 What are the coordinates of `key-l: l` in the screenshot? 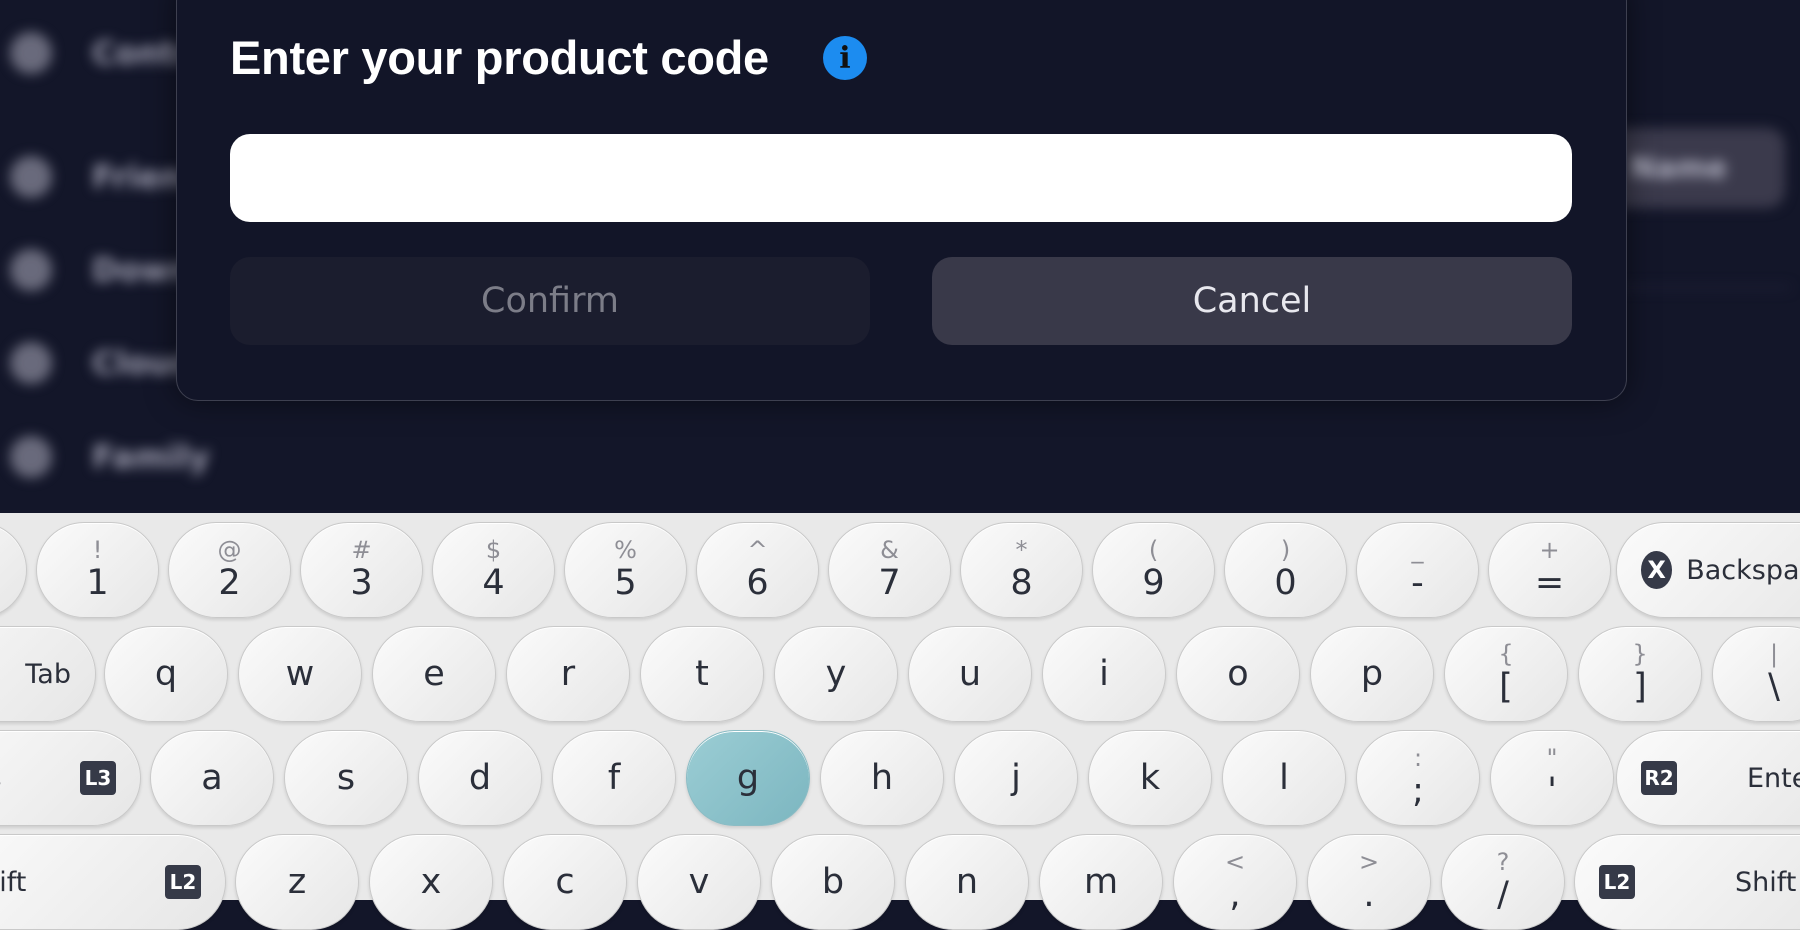 It's located at (1284, 778).